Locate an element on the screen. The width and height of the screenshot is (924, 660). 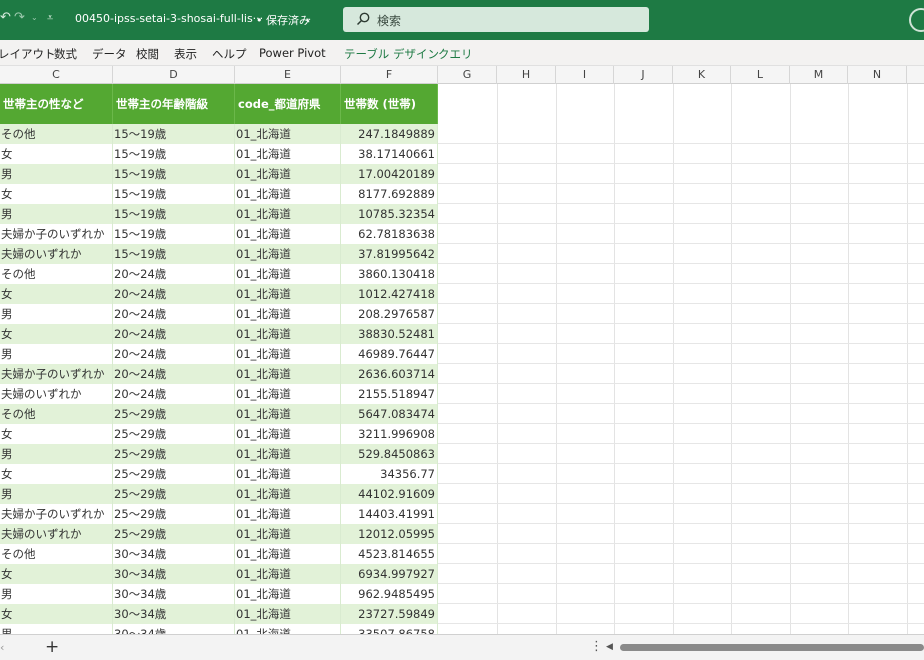
table-header-household-count: 世帯数 (世帯) is located at coordinates (389, 104).